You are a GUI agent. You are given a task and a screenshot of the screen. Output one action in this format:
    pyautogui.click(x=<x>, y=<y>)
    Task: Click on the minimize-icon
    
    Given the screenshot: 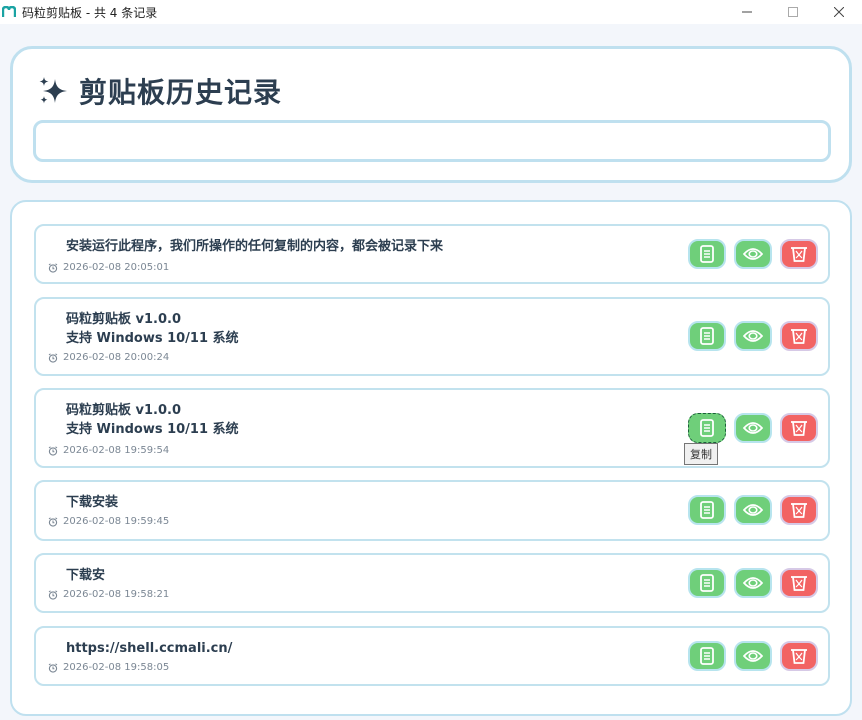 What is the action you would take?
    pyautogui.click(x=747, y=12)
    